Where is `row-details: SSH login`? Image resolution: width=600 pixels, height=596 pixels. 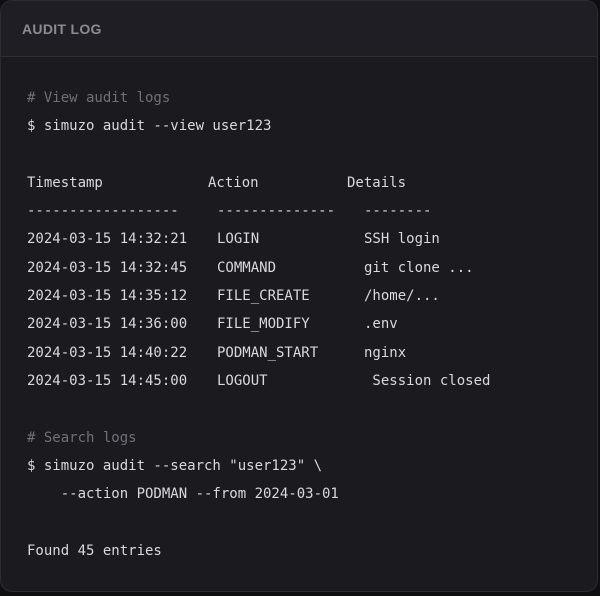
row-details: SSH login is located at coordinates (402, 239).